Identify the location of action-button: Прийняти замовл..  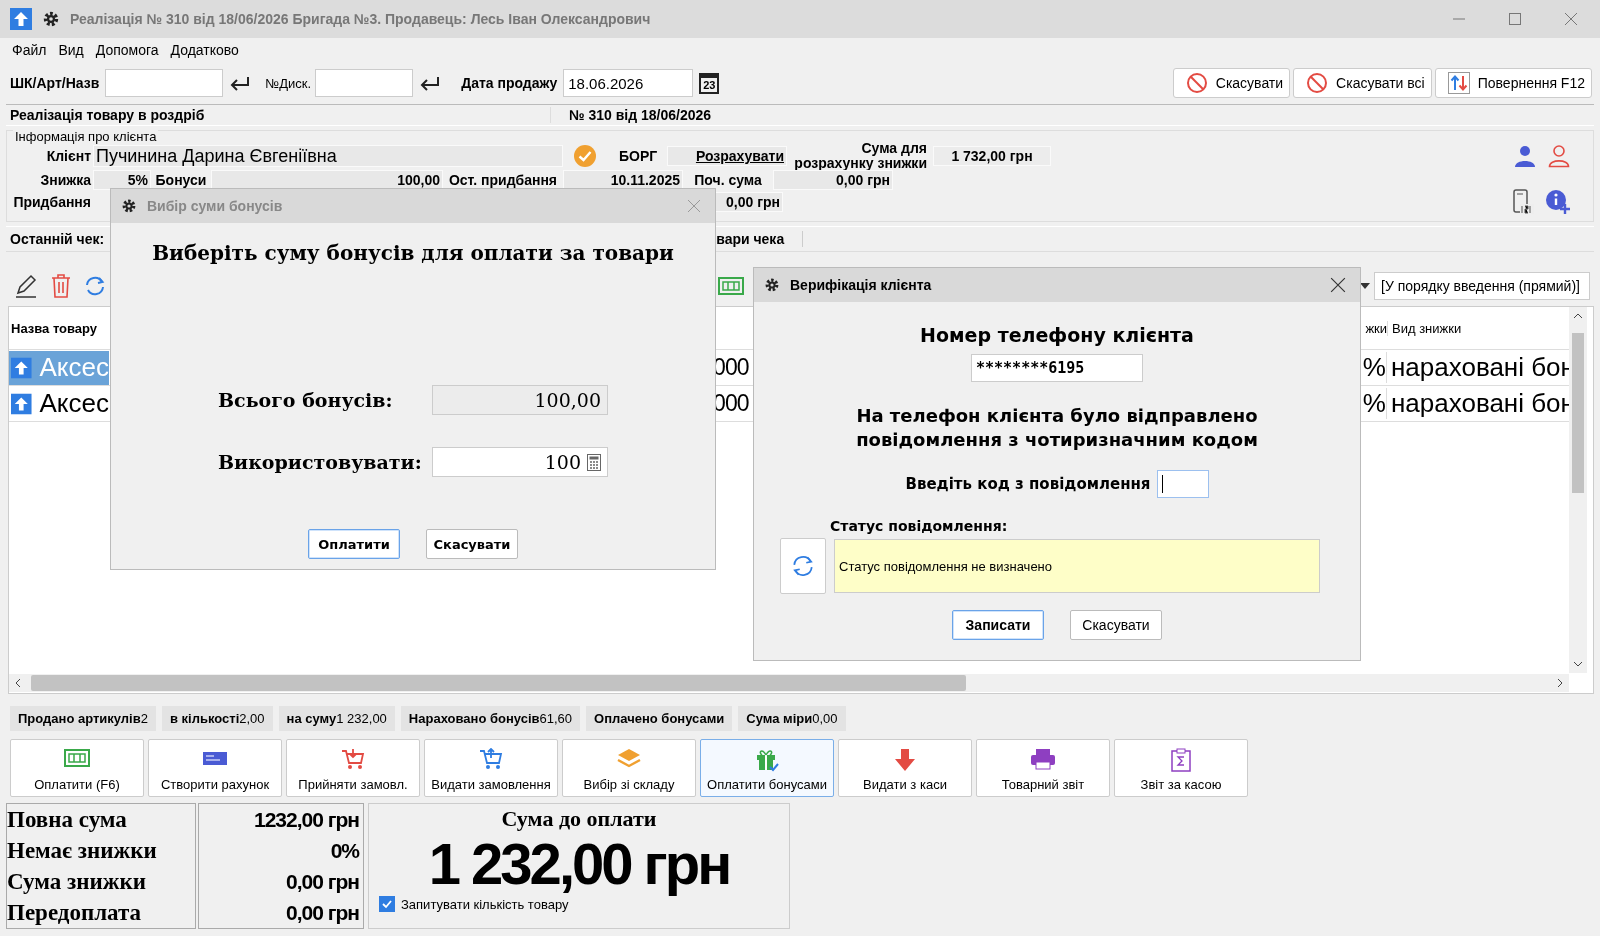
(353, 768).